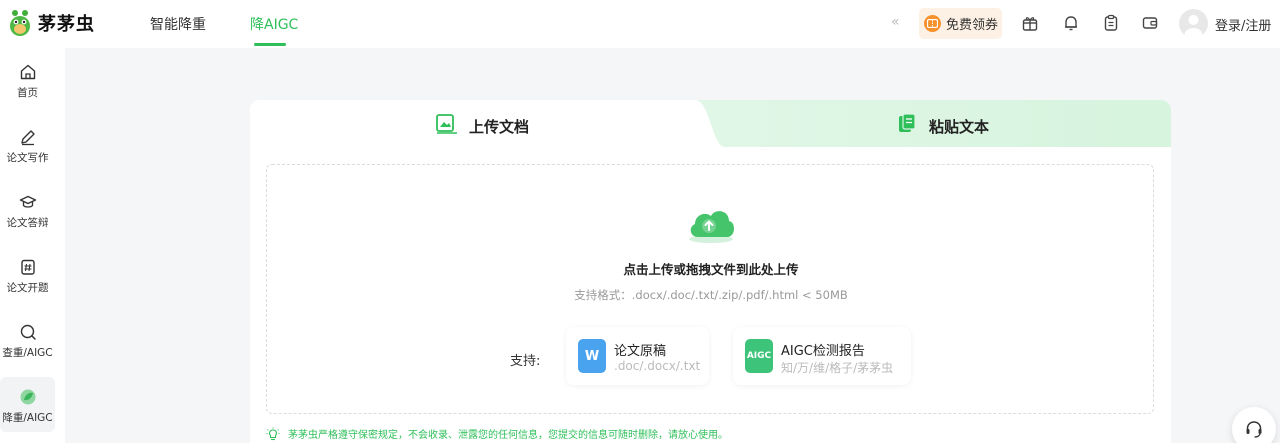 This screenshot has height=443, width=1280. What do you see at coordinates (27, 418) in the screenshot?
I see `sidebar-item-label: 降重/AIGC` at bounding box center [27, 418].